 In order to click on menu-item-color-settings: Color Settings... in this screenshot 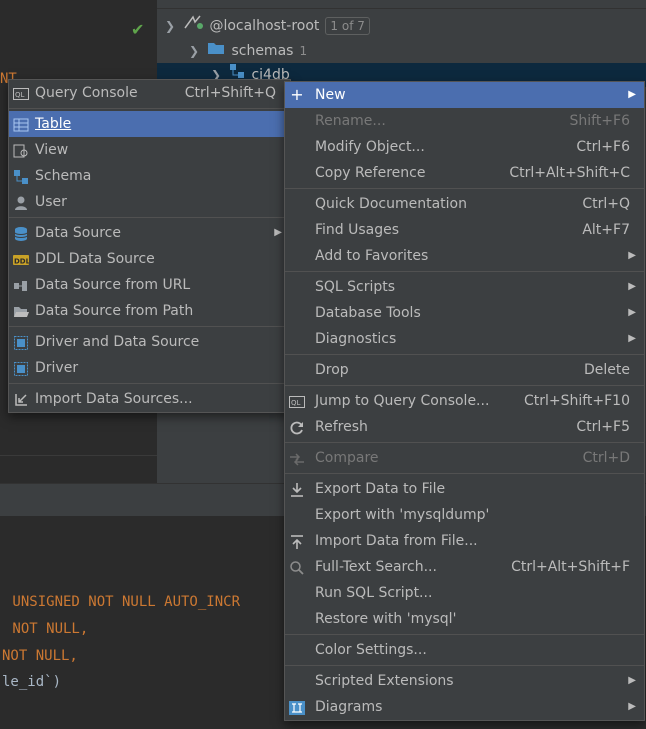, I will do `click(464, 650)`.